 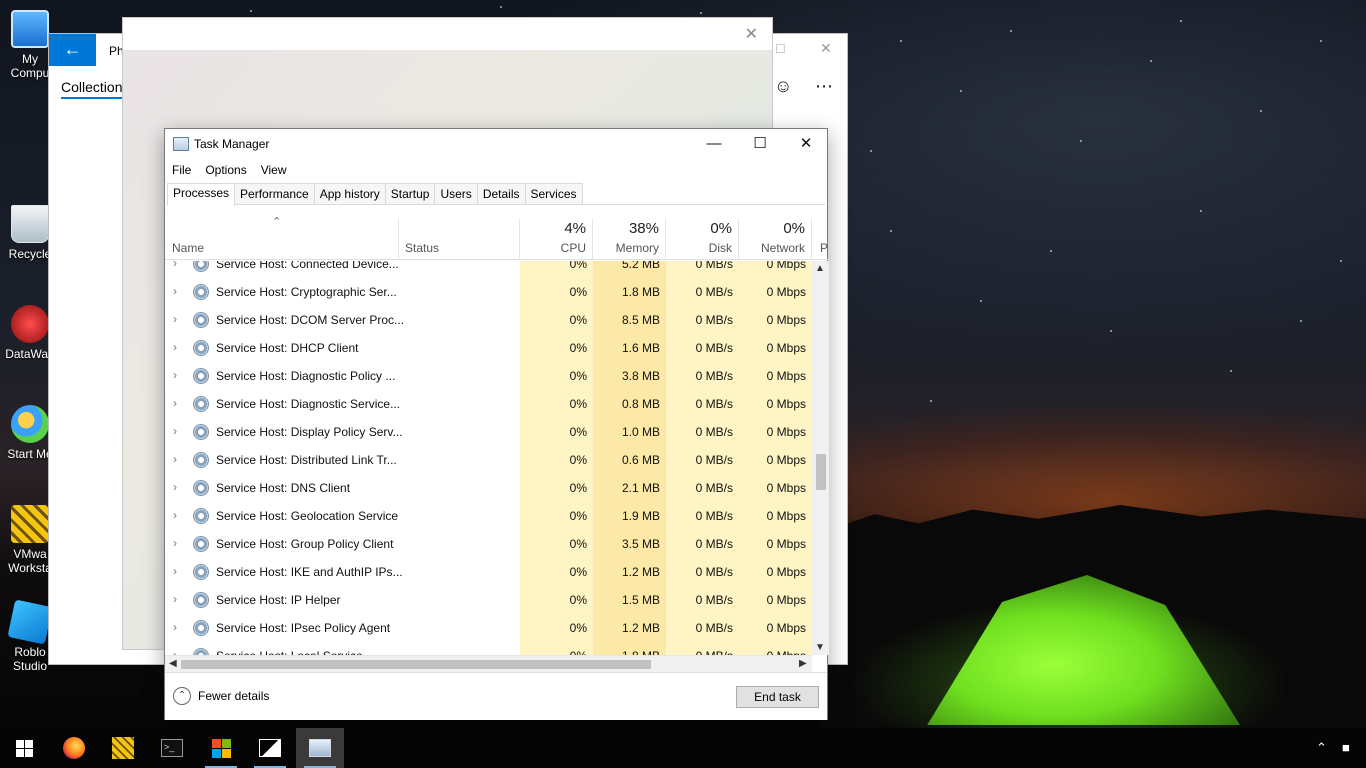 I want to click on taskbar-vmware, so click(x=123, y=748).